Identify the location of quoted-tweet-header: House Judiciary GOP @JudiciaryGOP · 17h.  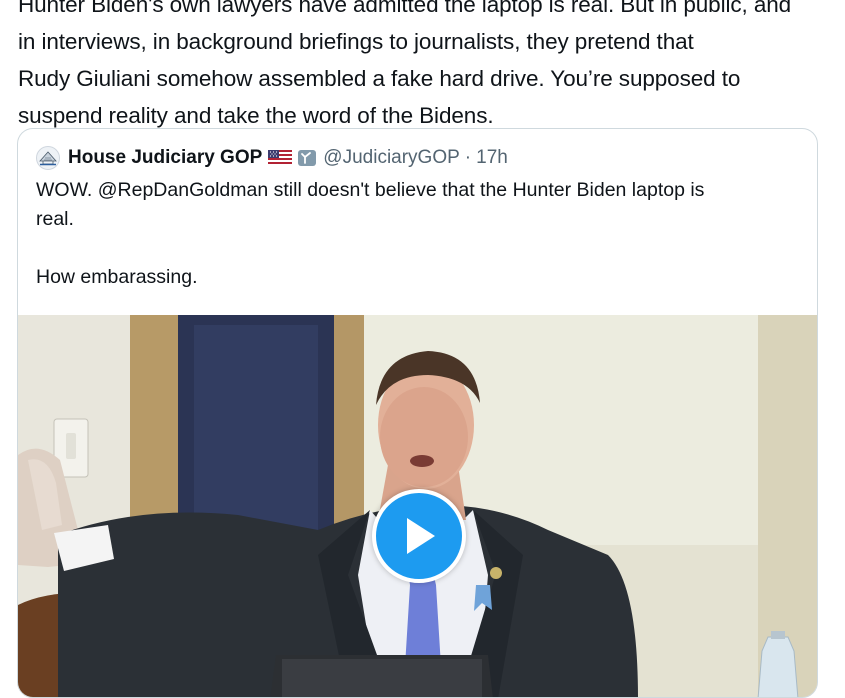
(272, 158).